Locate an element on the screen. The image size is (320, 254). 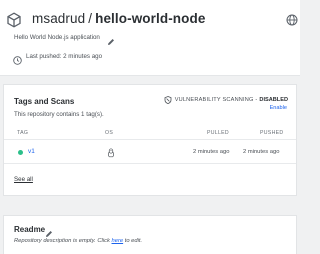
vulnerability-scanning-status: VULNERABILITY SCANNING - DISABLED is located at coordinates (226, 100).